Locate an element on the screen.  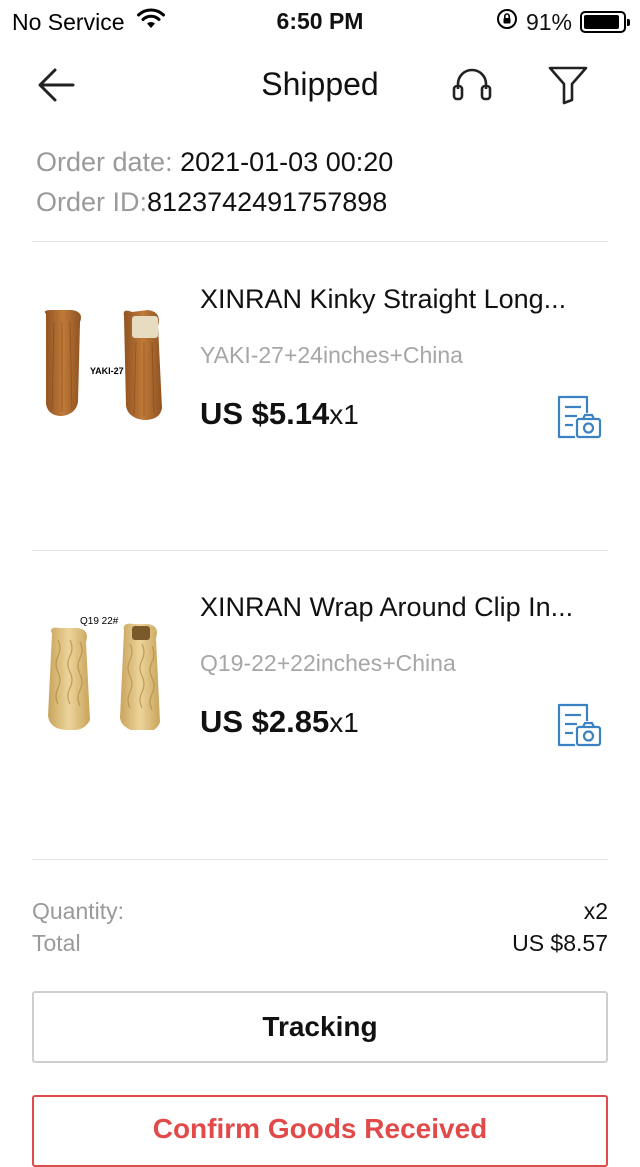
filter-icon is located at coordinates (568, 85).